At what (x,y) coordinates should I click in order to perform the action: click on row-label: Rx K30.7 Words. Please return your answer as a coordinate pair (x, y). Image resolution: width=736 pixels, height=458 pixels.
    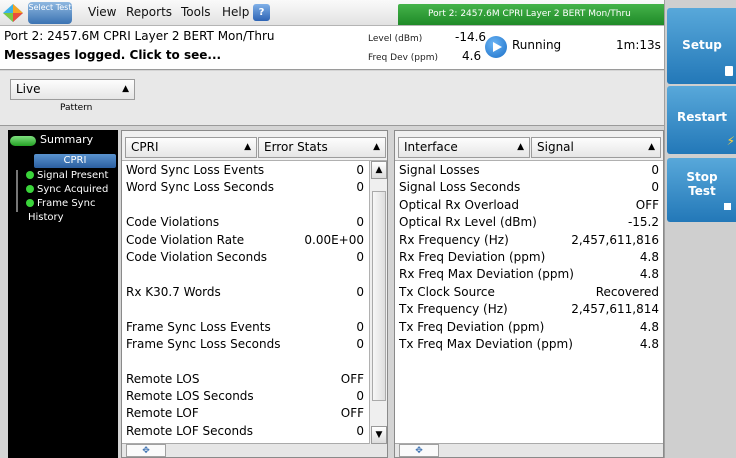
    Looking at the image, I should click on (173, 291).